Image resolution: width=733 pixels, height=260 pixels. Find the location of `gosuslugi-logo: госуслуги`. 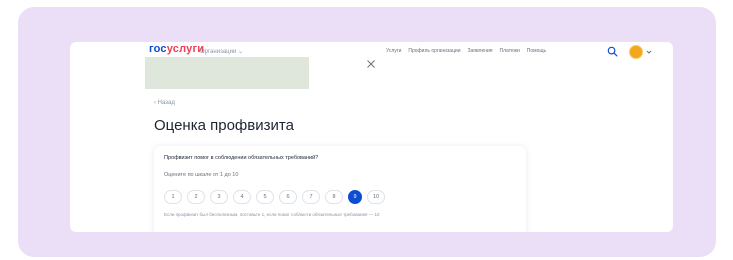

gosuslugi-logo: госуслуги is located at coordinates (176, 49).